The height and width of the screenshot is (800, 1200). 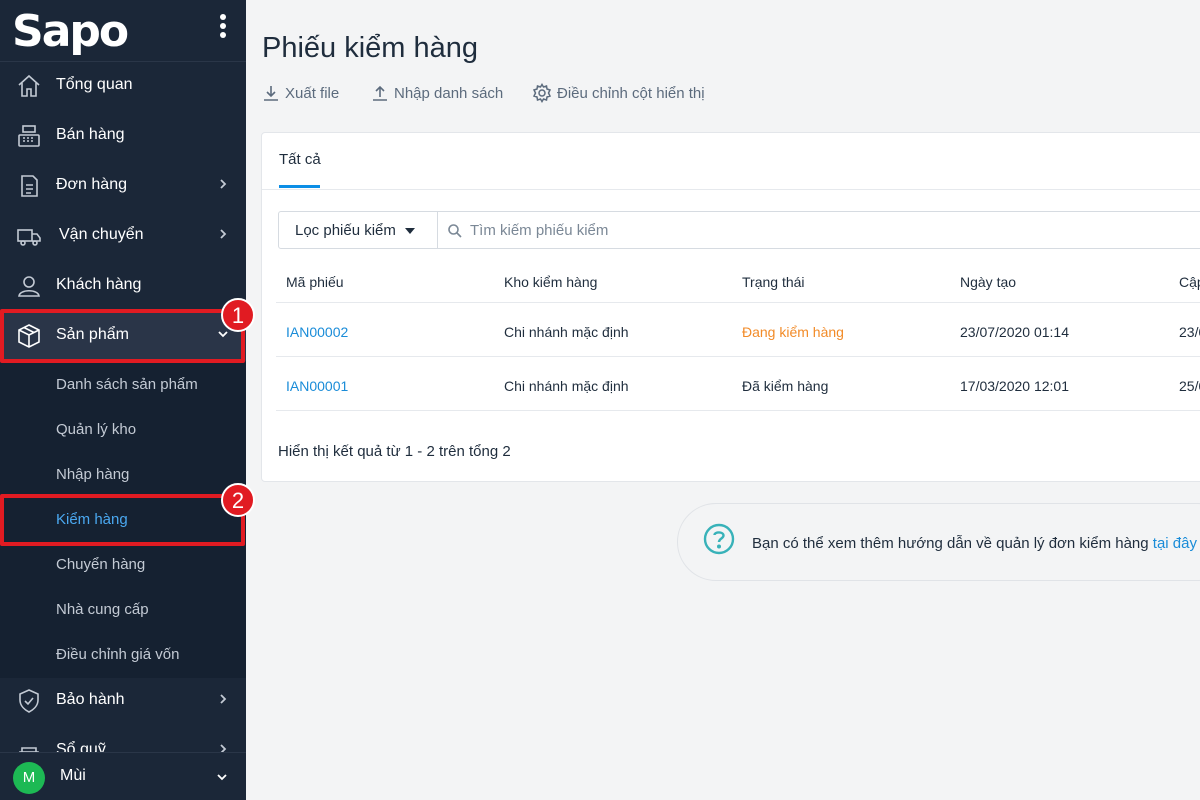 What do you see at coordinates (91, 184) in the screenshot?
I see `sidebar-item-label: Đơn hàng` at bounding box center [91, 184].